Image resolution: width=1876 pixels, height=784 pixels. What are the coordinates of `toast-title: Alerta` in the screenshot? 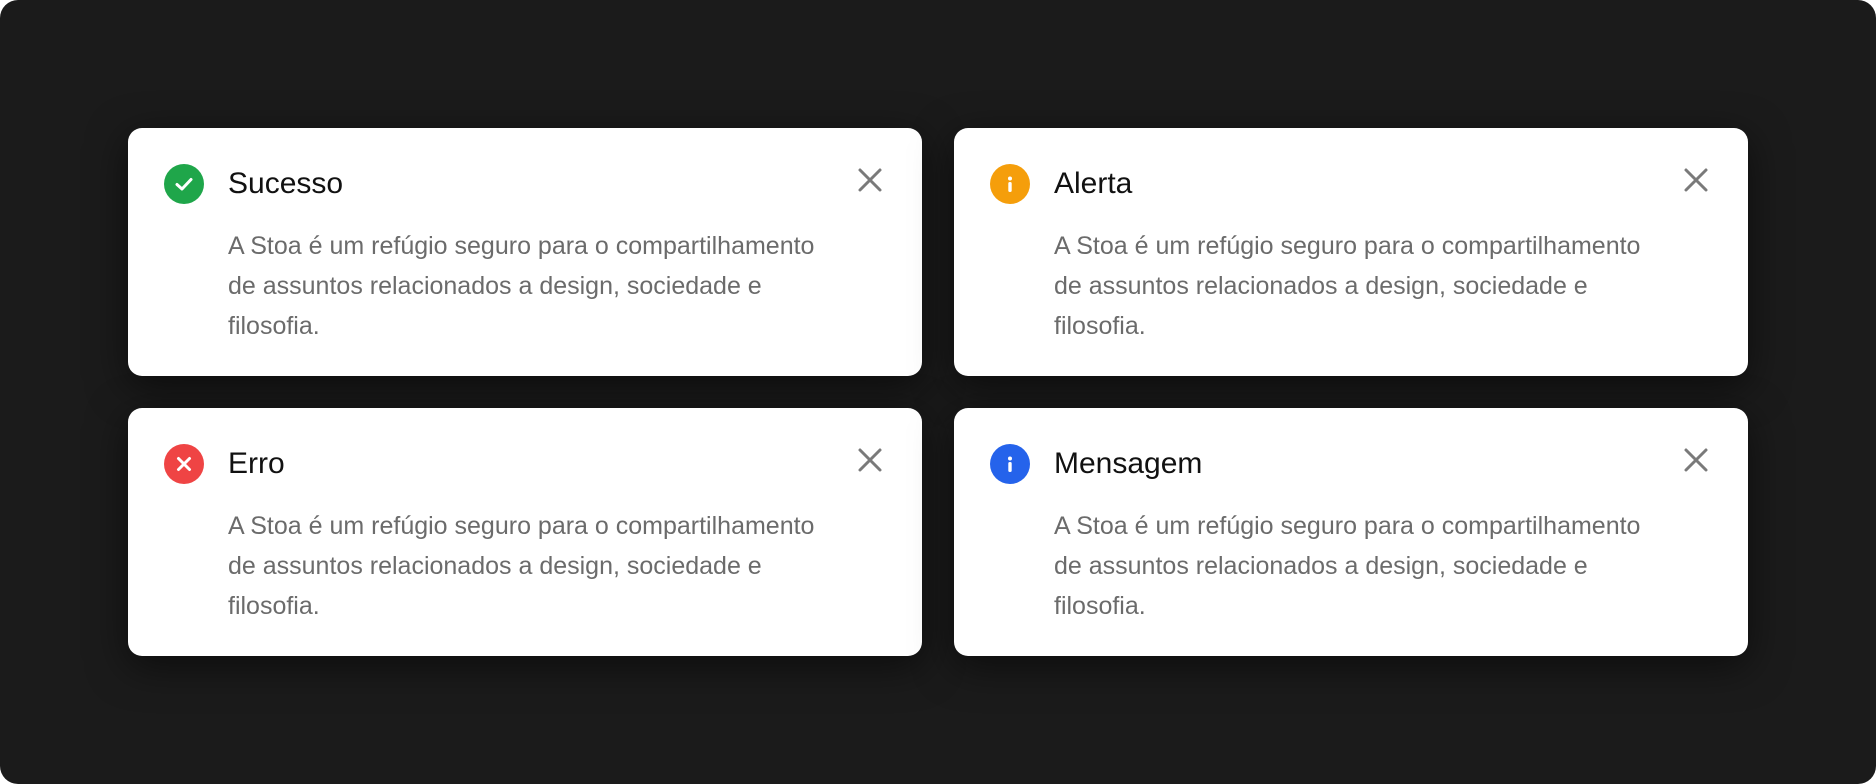 It's located at (1093, 183).